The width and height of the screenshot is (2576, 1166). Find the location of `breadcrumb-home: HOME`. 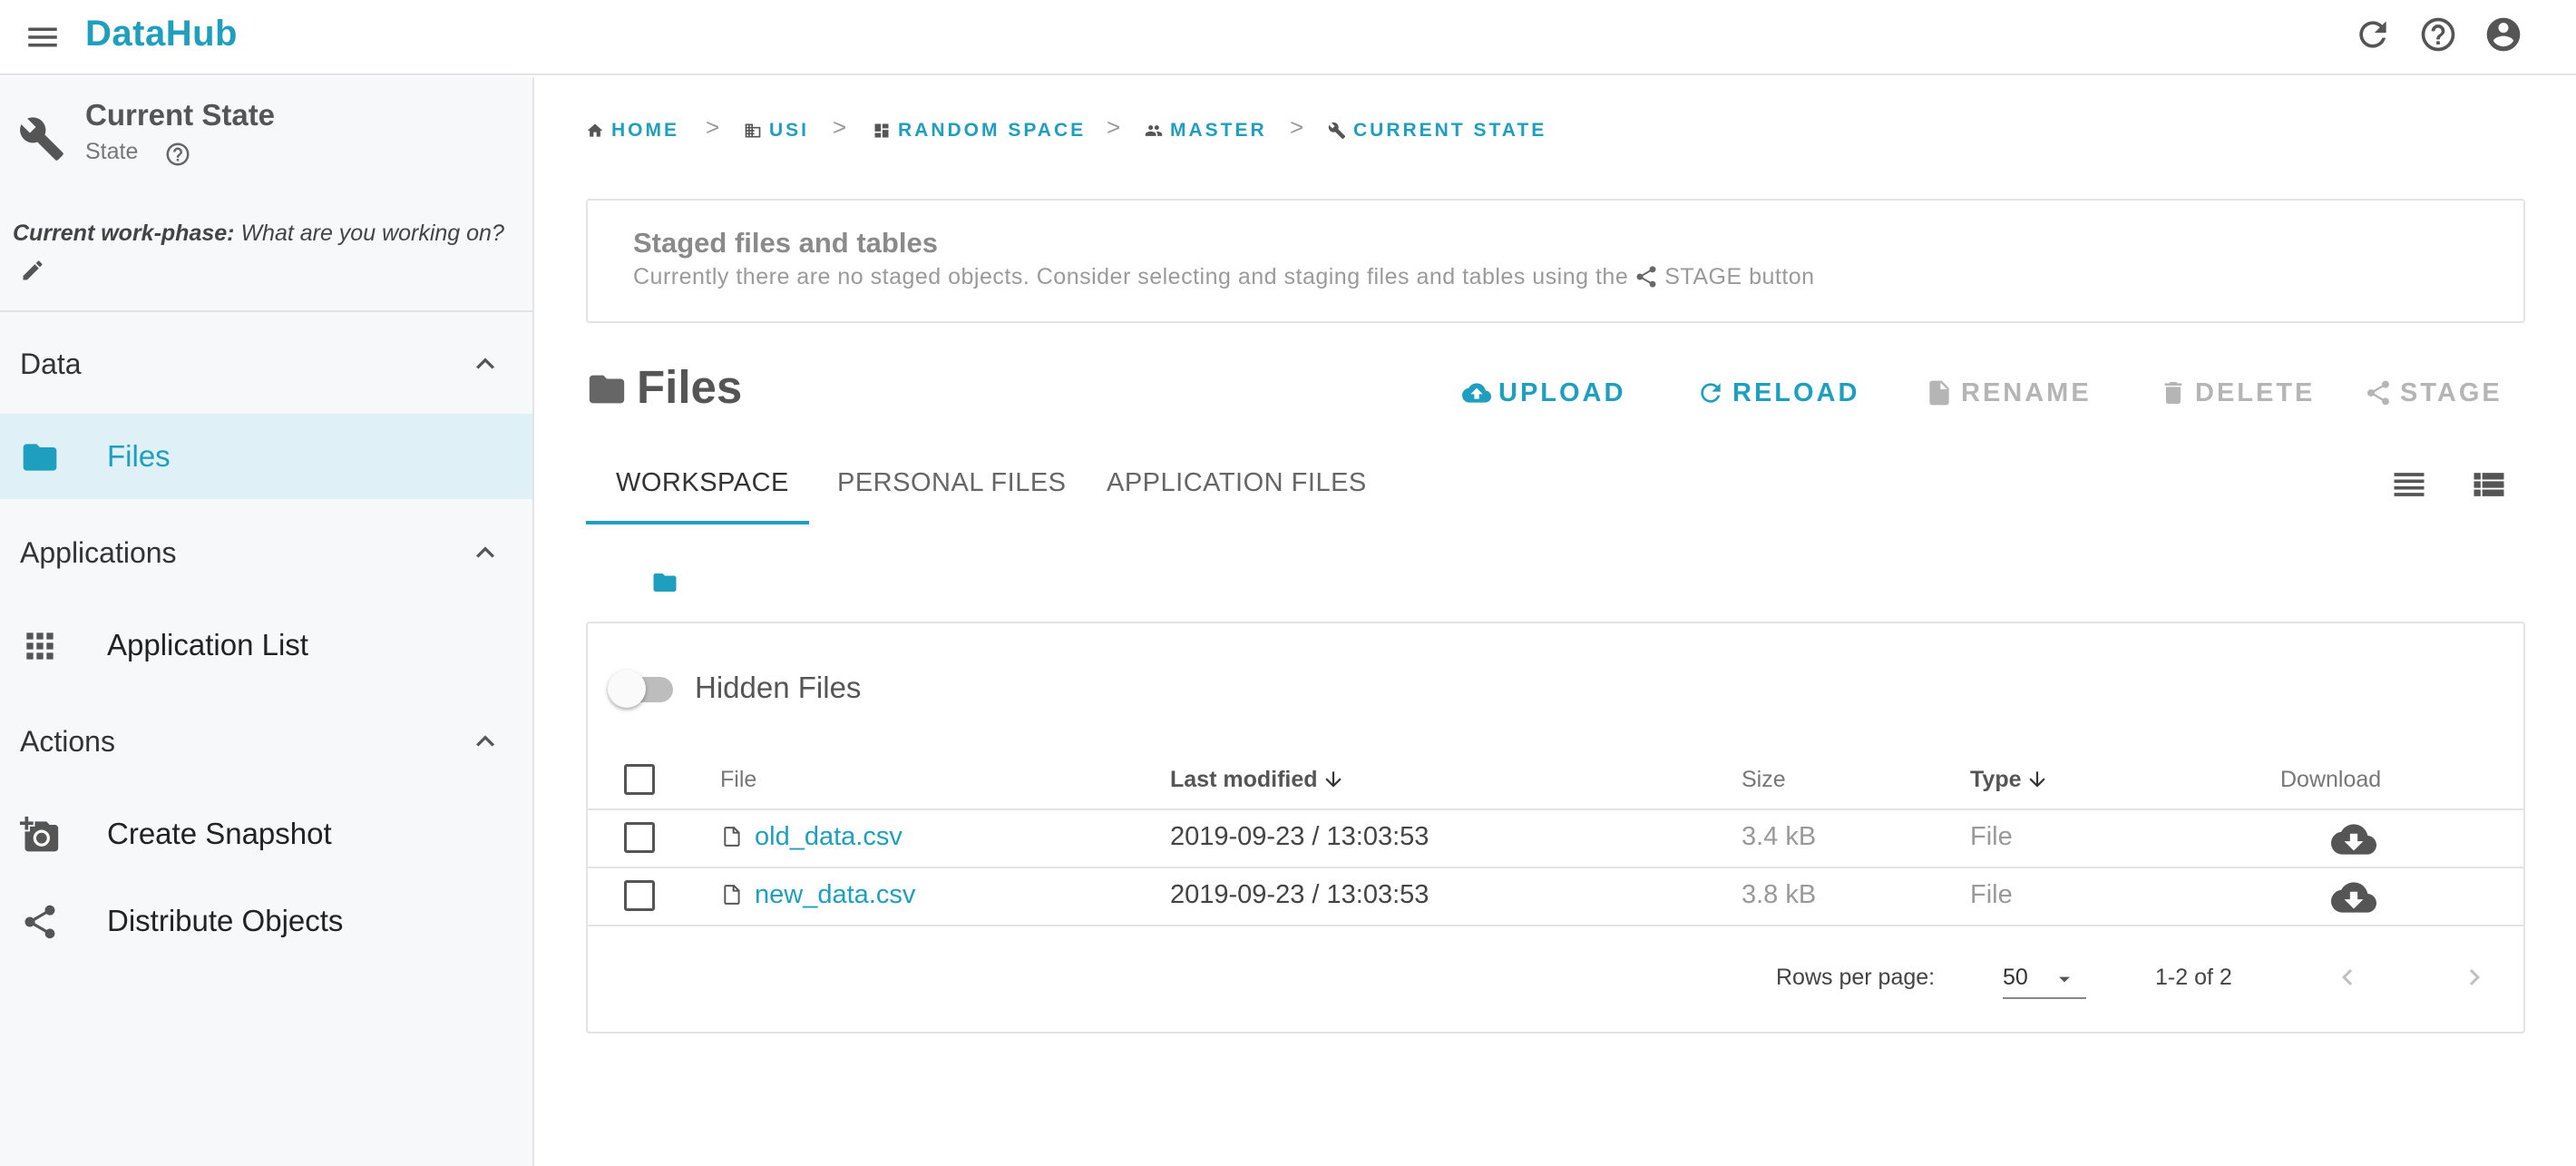

breadcrumb-home: HOME is located at coordinates (632, 130).